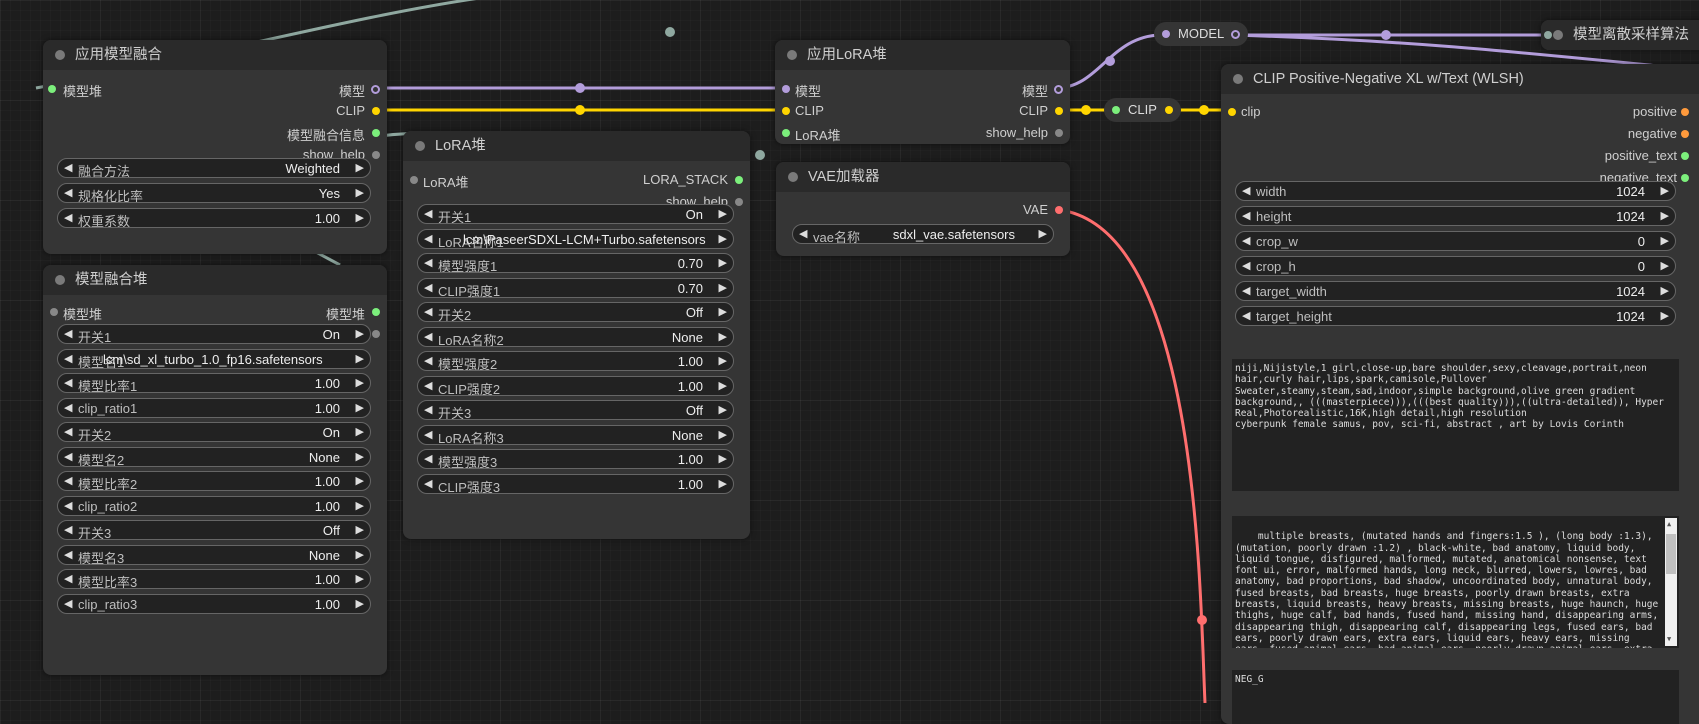 This screenshot has height=724, width=1699. What do you see at coordinates (1455, 241) in the screenshot?
I see `widget-row: ◀ crop_w 0 ▶` at bounding box center [1455, 241].